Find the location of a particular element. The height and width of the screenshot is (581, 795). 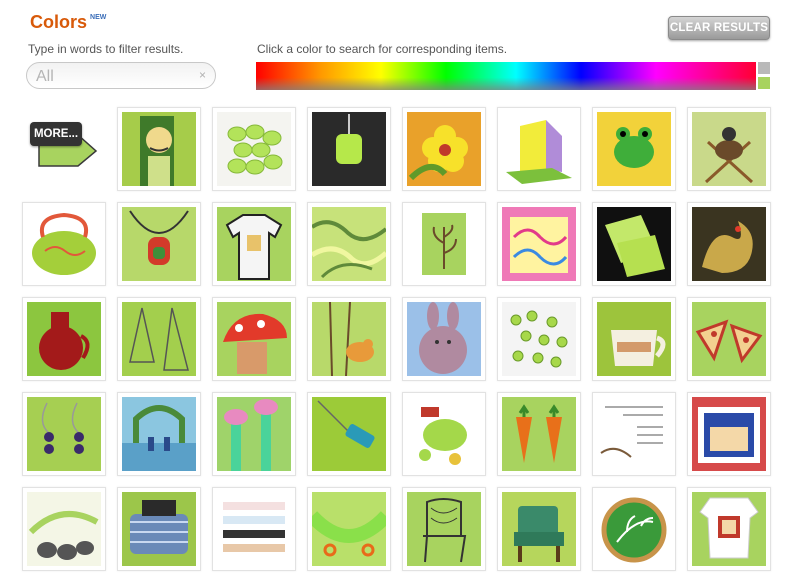

tree-illustration-icon is located at coordinates (254, 434).